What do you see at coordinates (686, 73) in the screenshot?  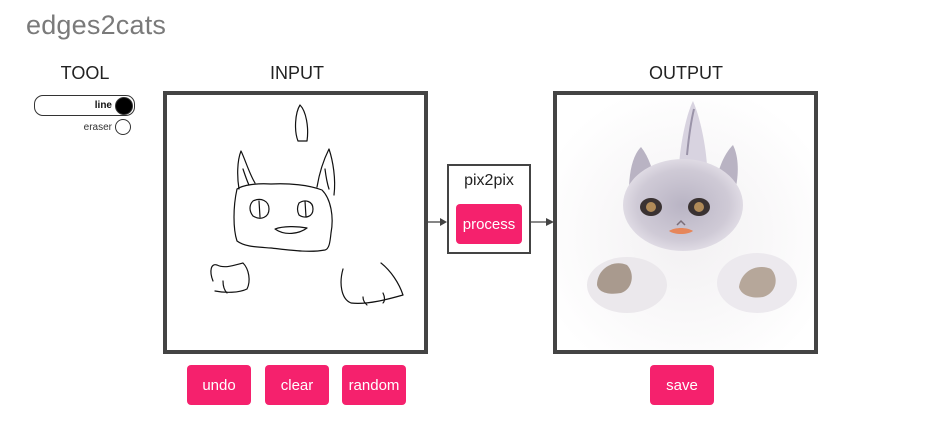 I see `output-label: OUTPUT` at bounding box center [686, 73].